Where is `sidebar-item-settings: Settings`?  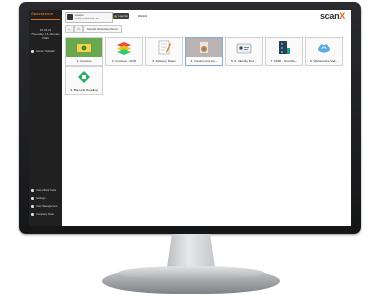 sidebar-item-settings: Settings is located at coordinates (46, 198).